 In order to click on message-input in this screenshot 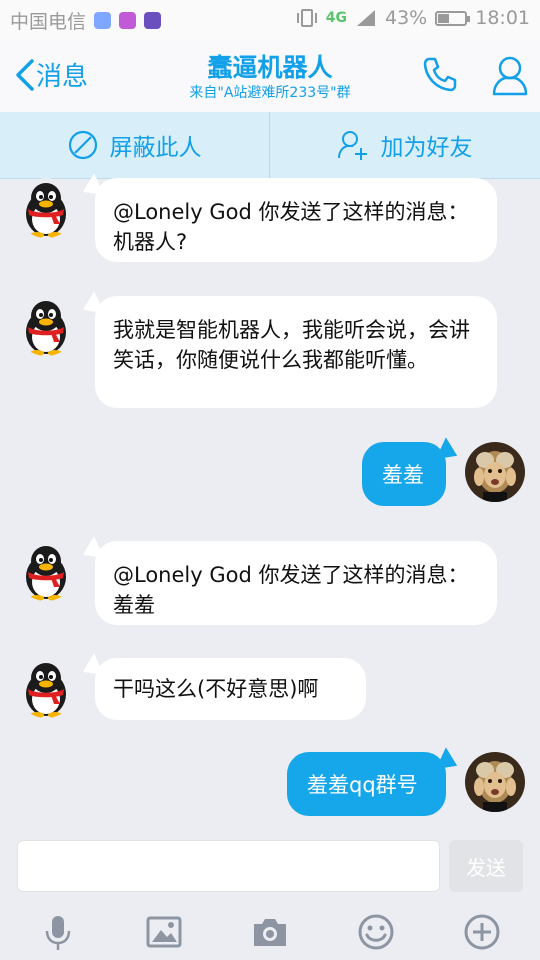, I will do `click(228, 866)`.